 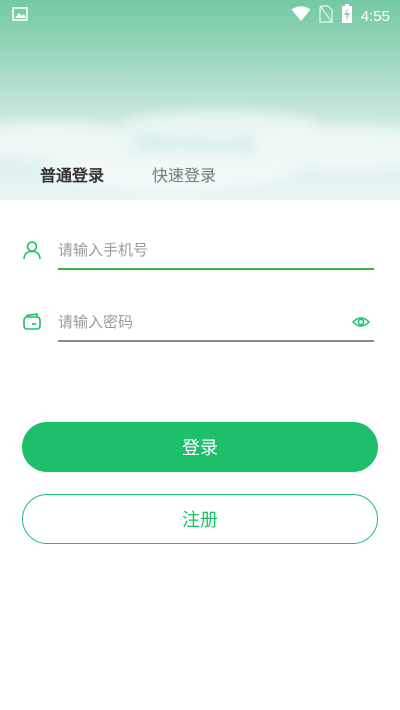 I want to click on status-time: 4:55, so click(x=375, y=16).